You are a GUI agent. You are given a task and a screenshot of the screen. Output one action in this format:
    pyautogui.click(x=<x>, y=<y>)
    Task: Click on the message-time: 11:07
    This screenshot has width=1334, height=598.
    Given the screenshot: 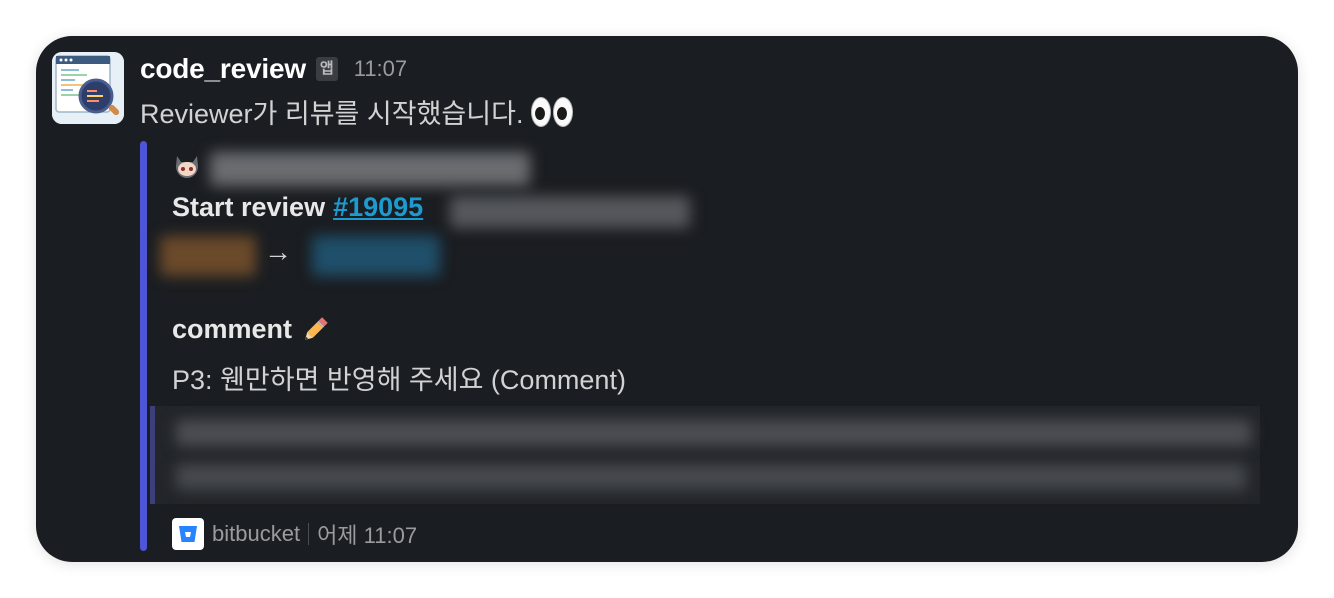 What is the action you would take?
    pyautogui.click(x=380, y=69)
    